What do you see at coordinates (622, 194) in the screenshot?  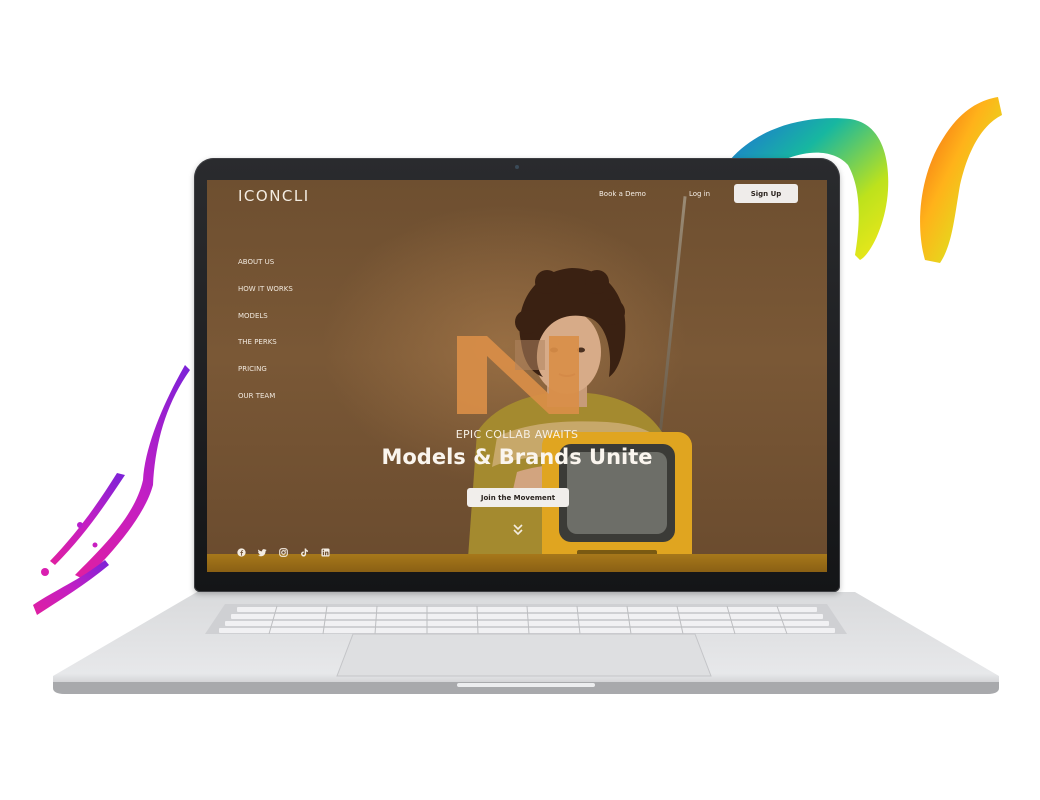 I see `book-demo-link: Book a Demo` at bounding box center [622, 194].